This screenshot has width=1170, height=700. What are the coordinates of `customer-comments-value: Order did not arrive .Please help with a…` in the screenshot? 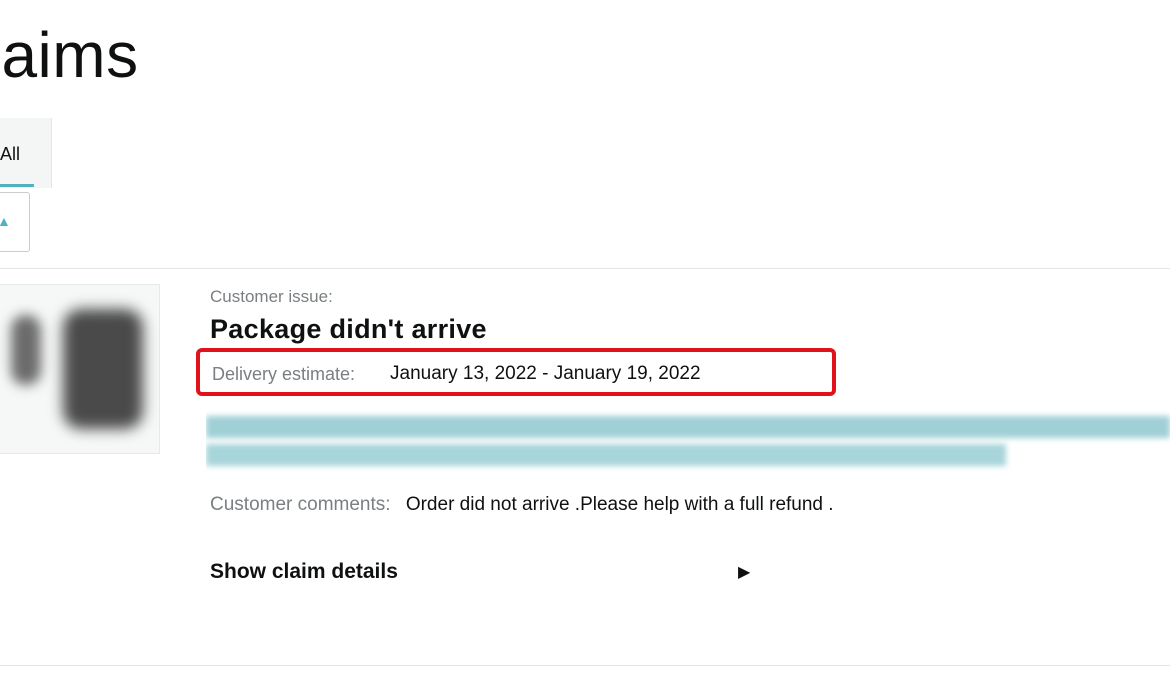 It's located at (619, 504).